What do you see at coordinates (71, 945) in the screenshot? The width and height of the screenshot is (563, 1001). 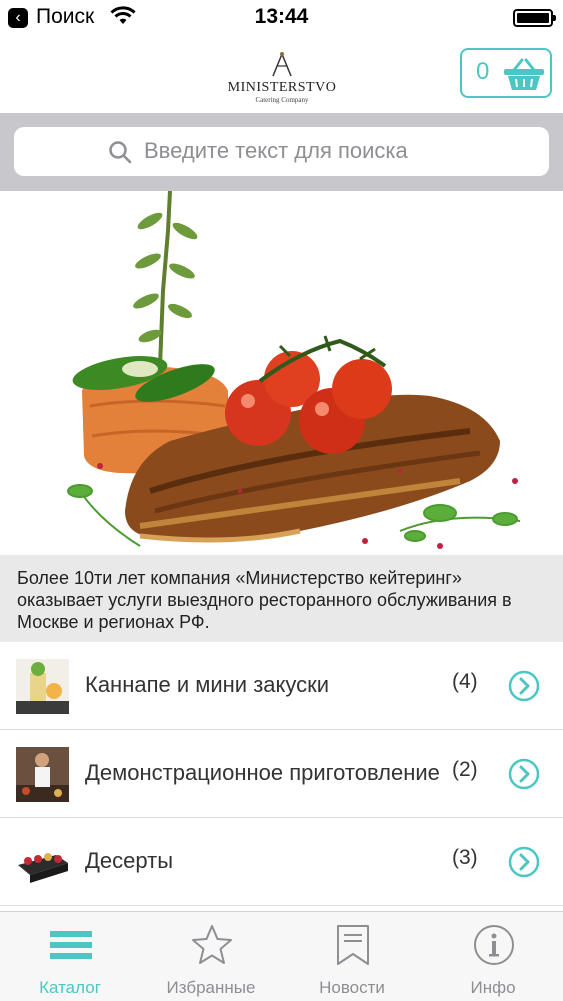 I see `menu-icon` at bounding box center [71, 945].